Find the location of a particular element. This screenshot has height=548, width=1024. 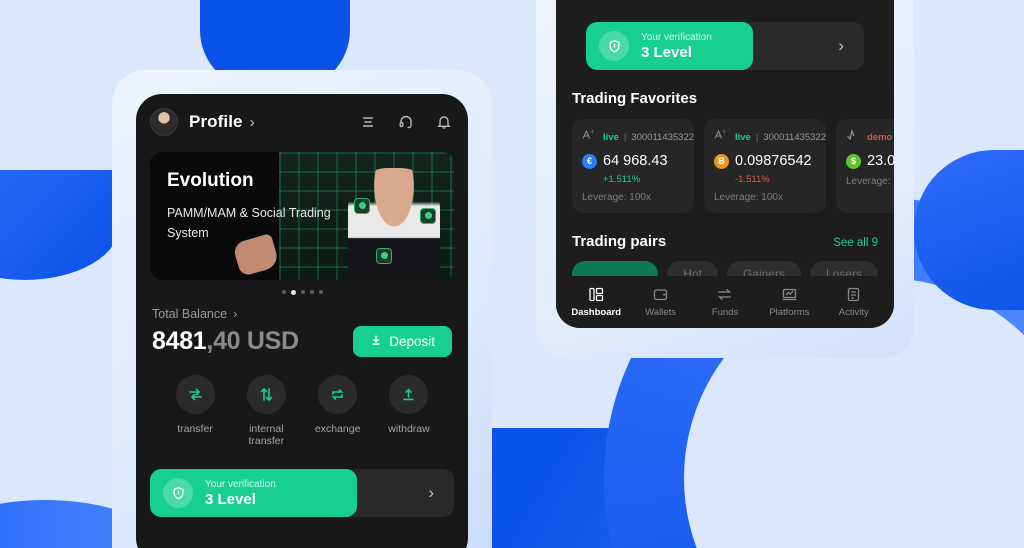

internal-transfer-icon is located at coordinates (266, 394).